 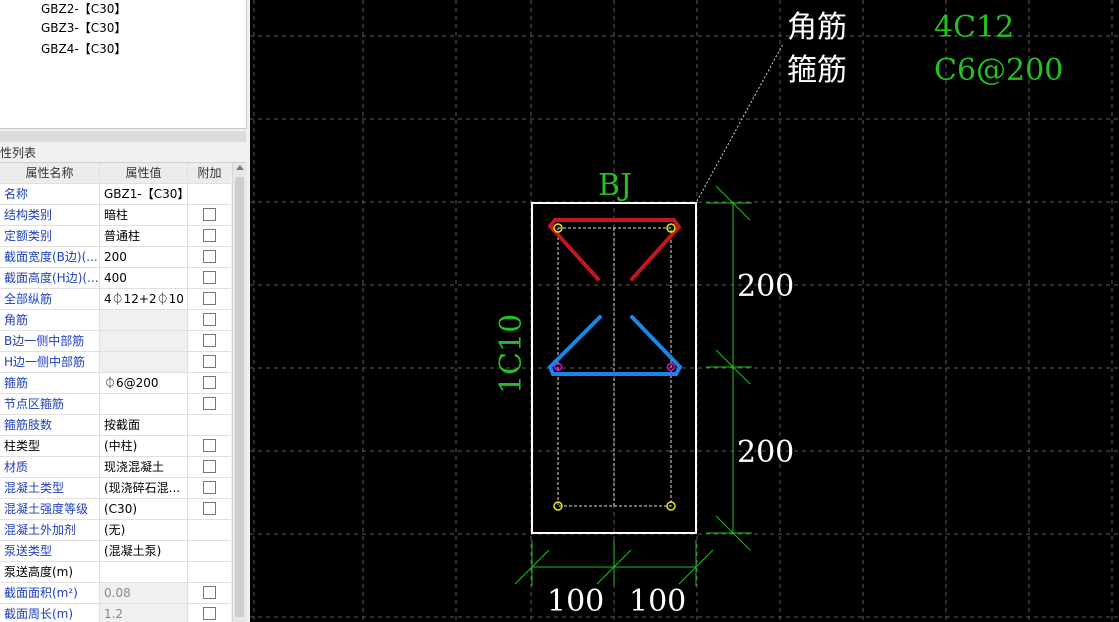 What do you see at coordinates (50, 467) in the screenshot?
I see `property-name: 材质` at bounding box center [50, 467].